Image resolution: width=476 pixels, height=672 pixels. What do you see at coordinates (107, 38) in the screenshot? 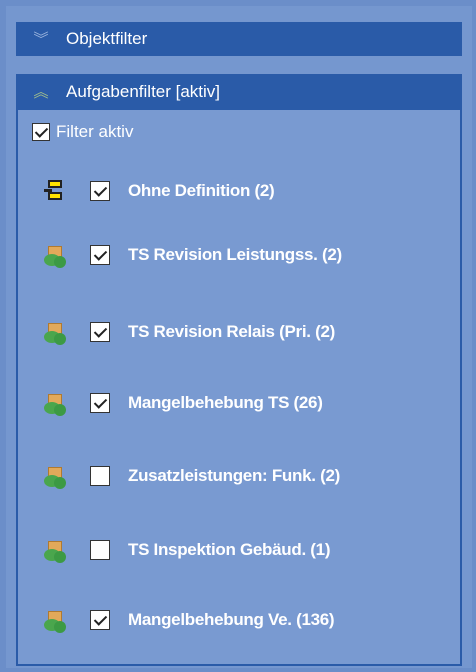
I see `objektfilter-title: Objektfilter` at bounding box center [107, 38].